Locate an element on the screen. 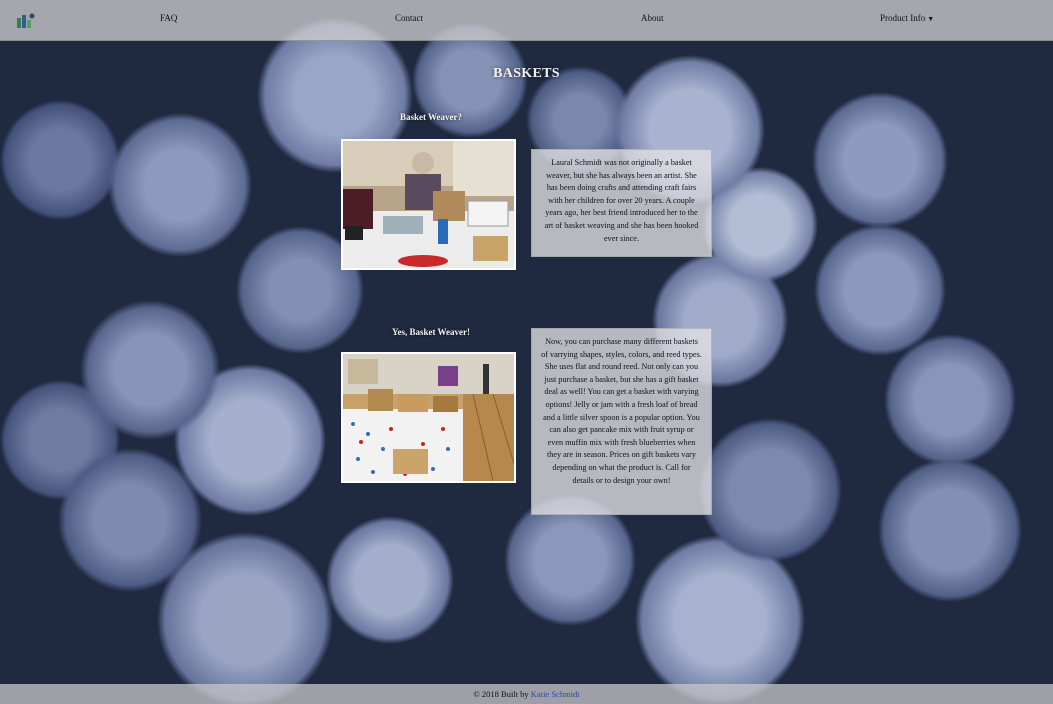  basket-weaver-photo is located at coordinates (428, 204).